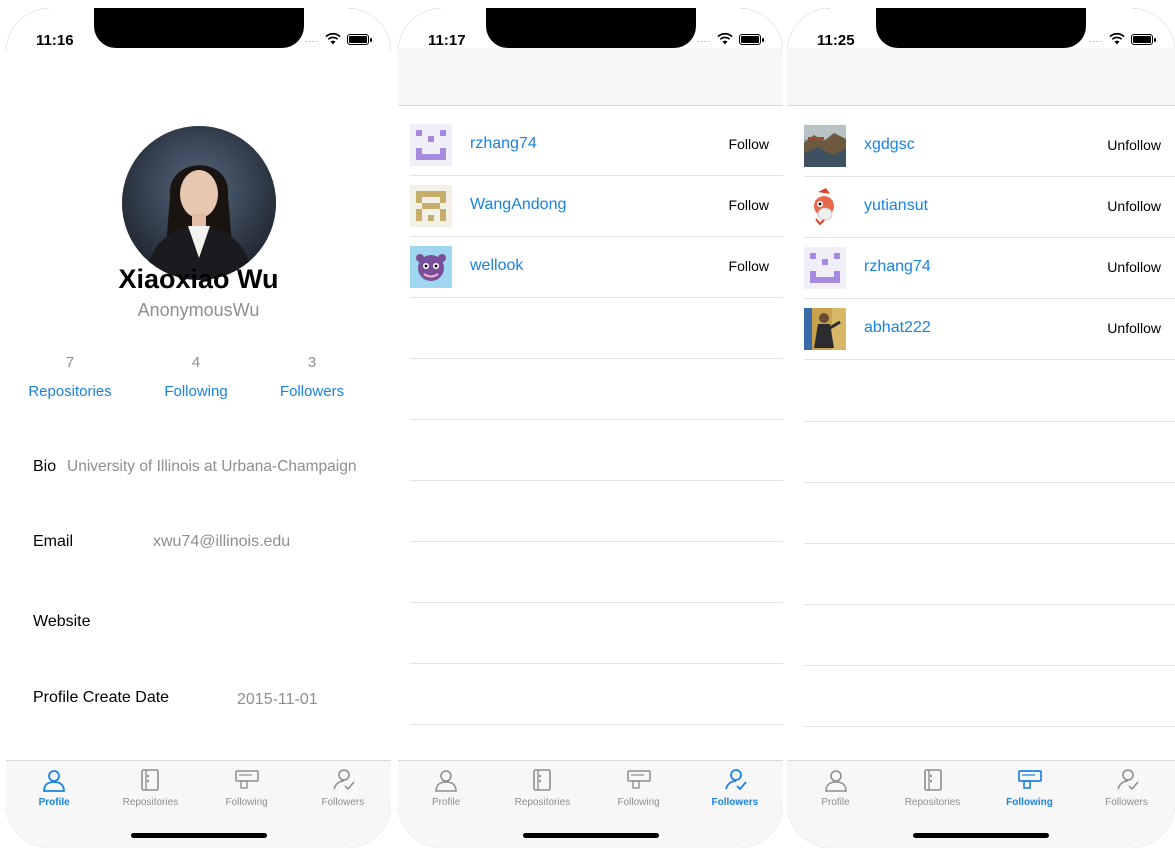 This screenshot has width=1175, height=848. What do you see at coordinates (825, 329) in the screenshot?
I see `person-photo-avatar` at bounding box center [825, 329].